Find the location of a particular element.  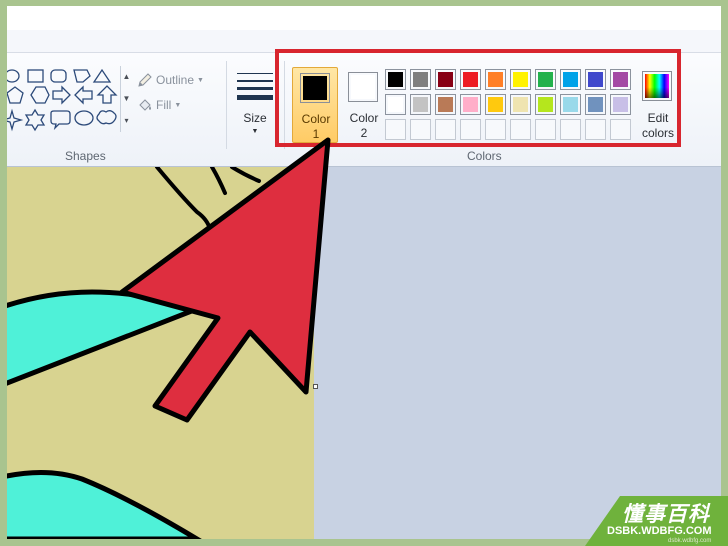

shapes-gallery is located at coordinates (63, 99).